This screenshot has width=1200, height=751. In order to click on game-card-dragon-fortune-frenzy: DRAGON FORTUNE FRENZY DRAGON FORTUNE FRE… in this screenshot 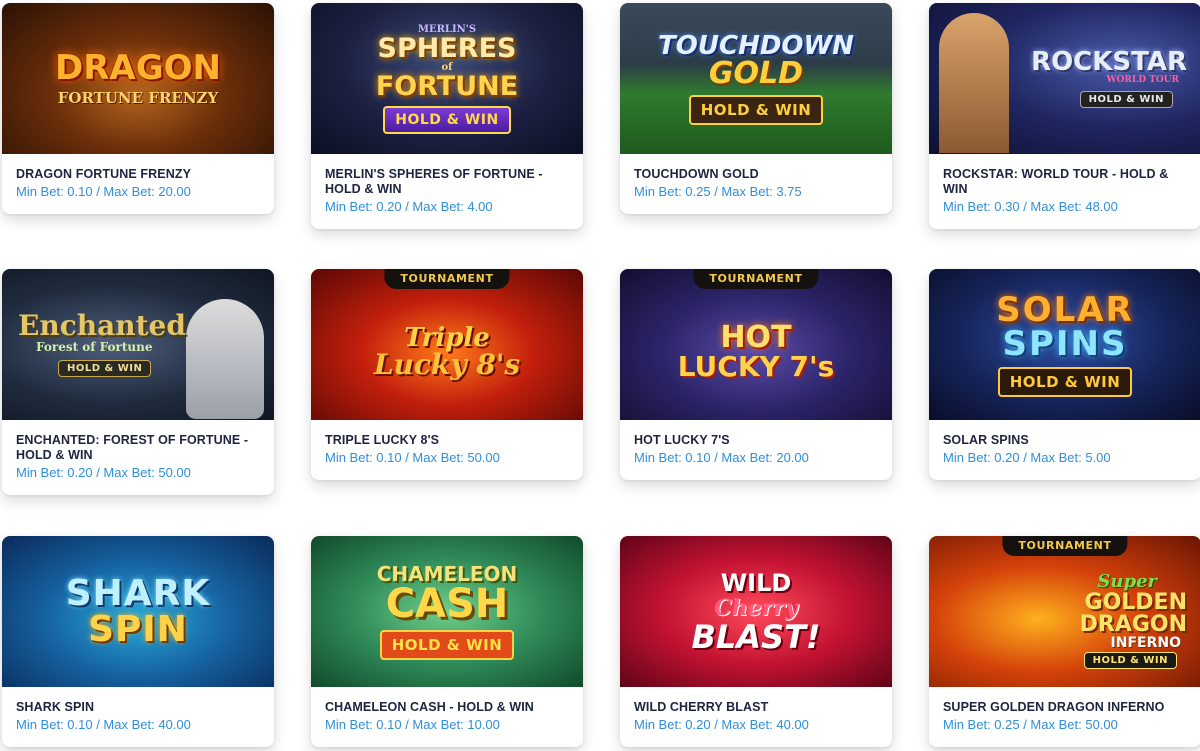, I will do `click(138, 108)`.